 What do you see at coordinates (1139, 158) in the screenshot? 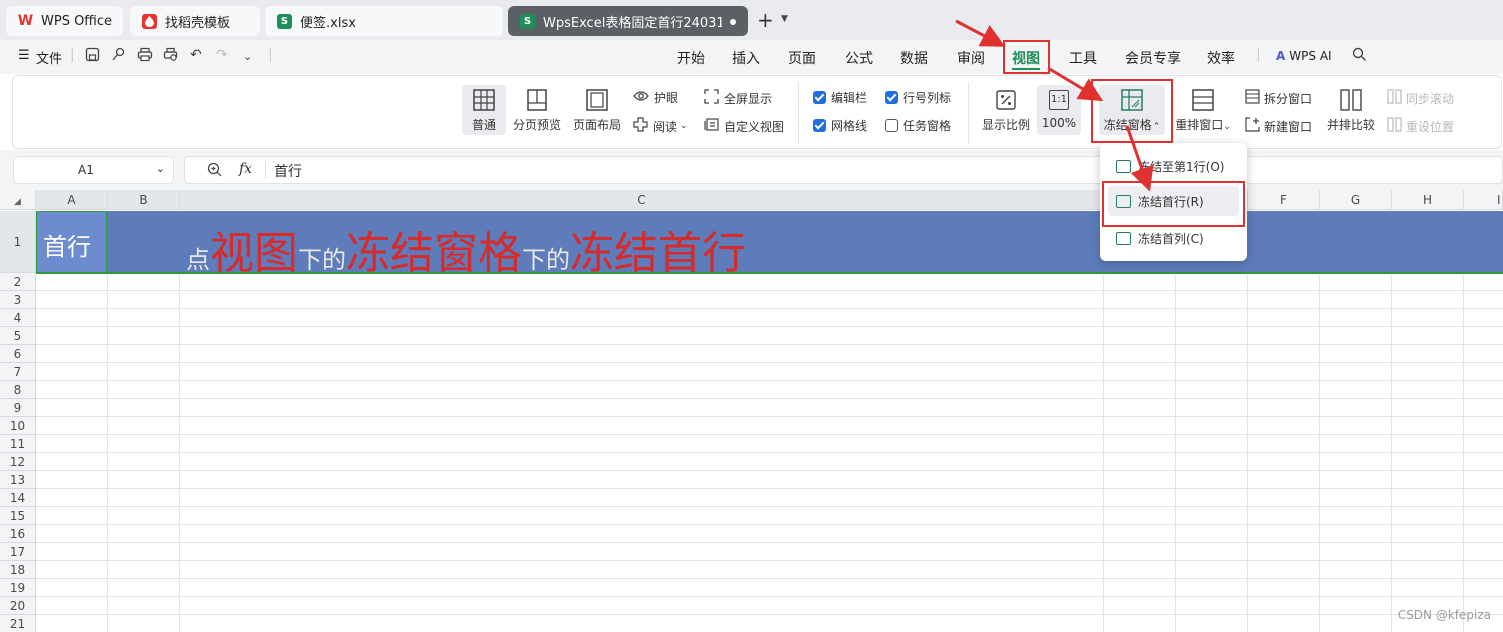
I see `arrow-to-freeze-first-row` at bounding box center [1139, 158].